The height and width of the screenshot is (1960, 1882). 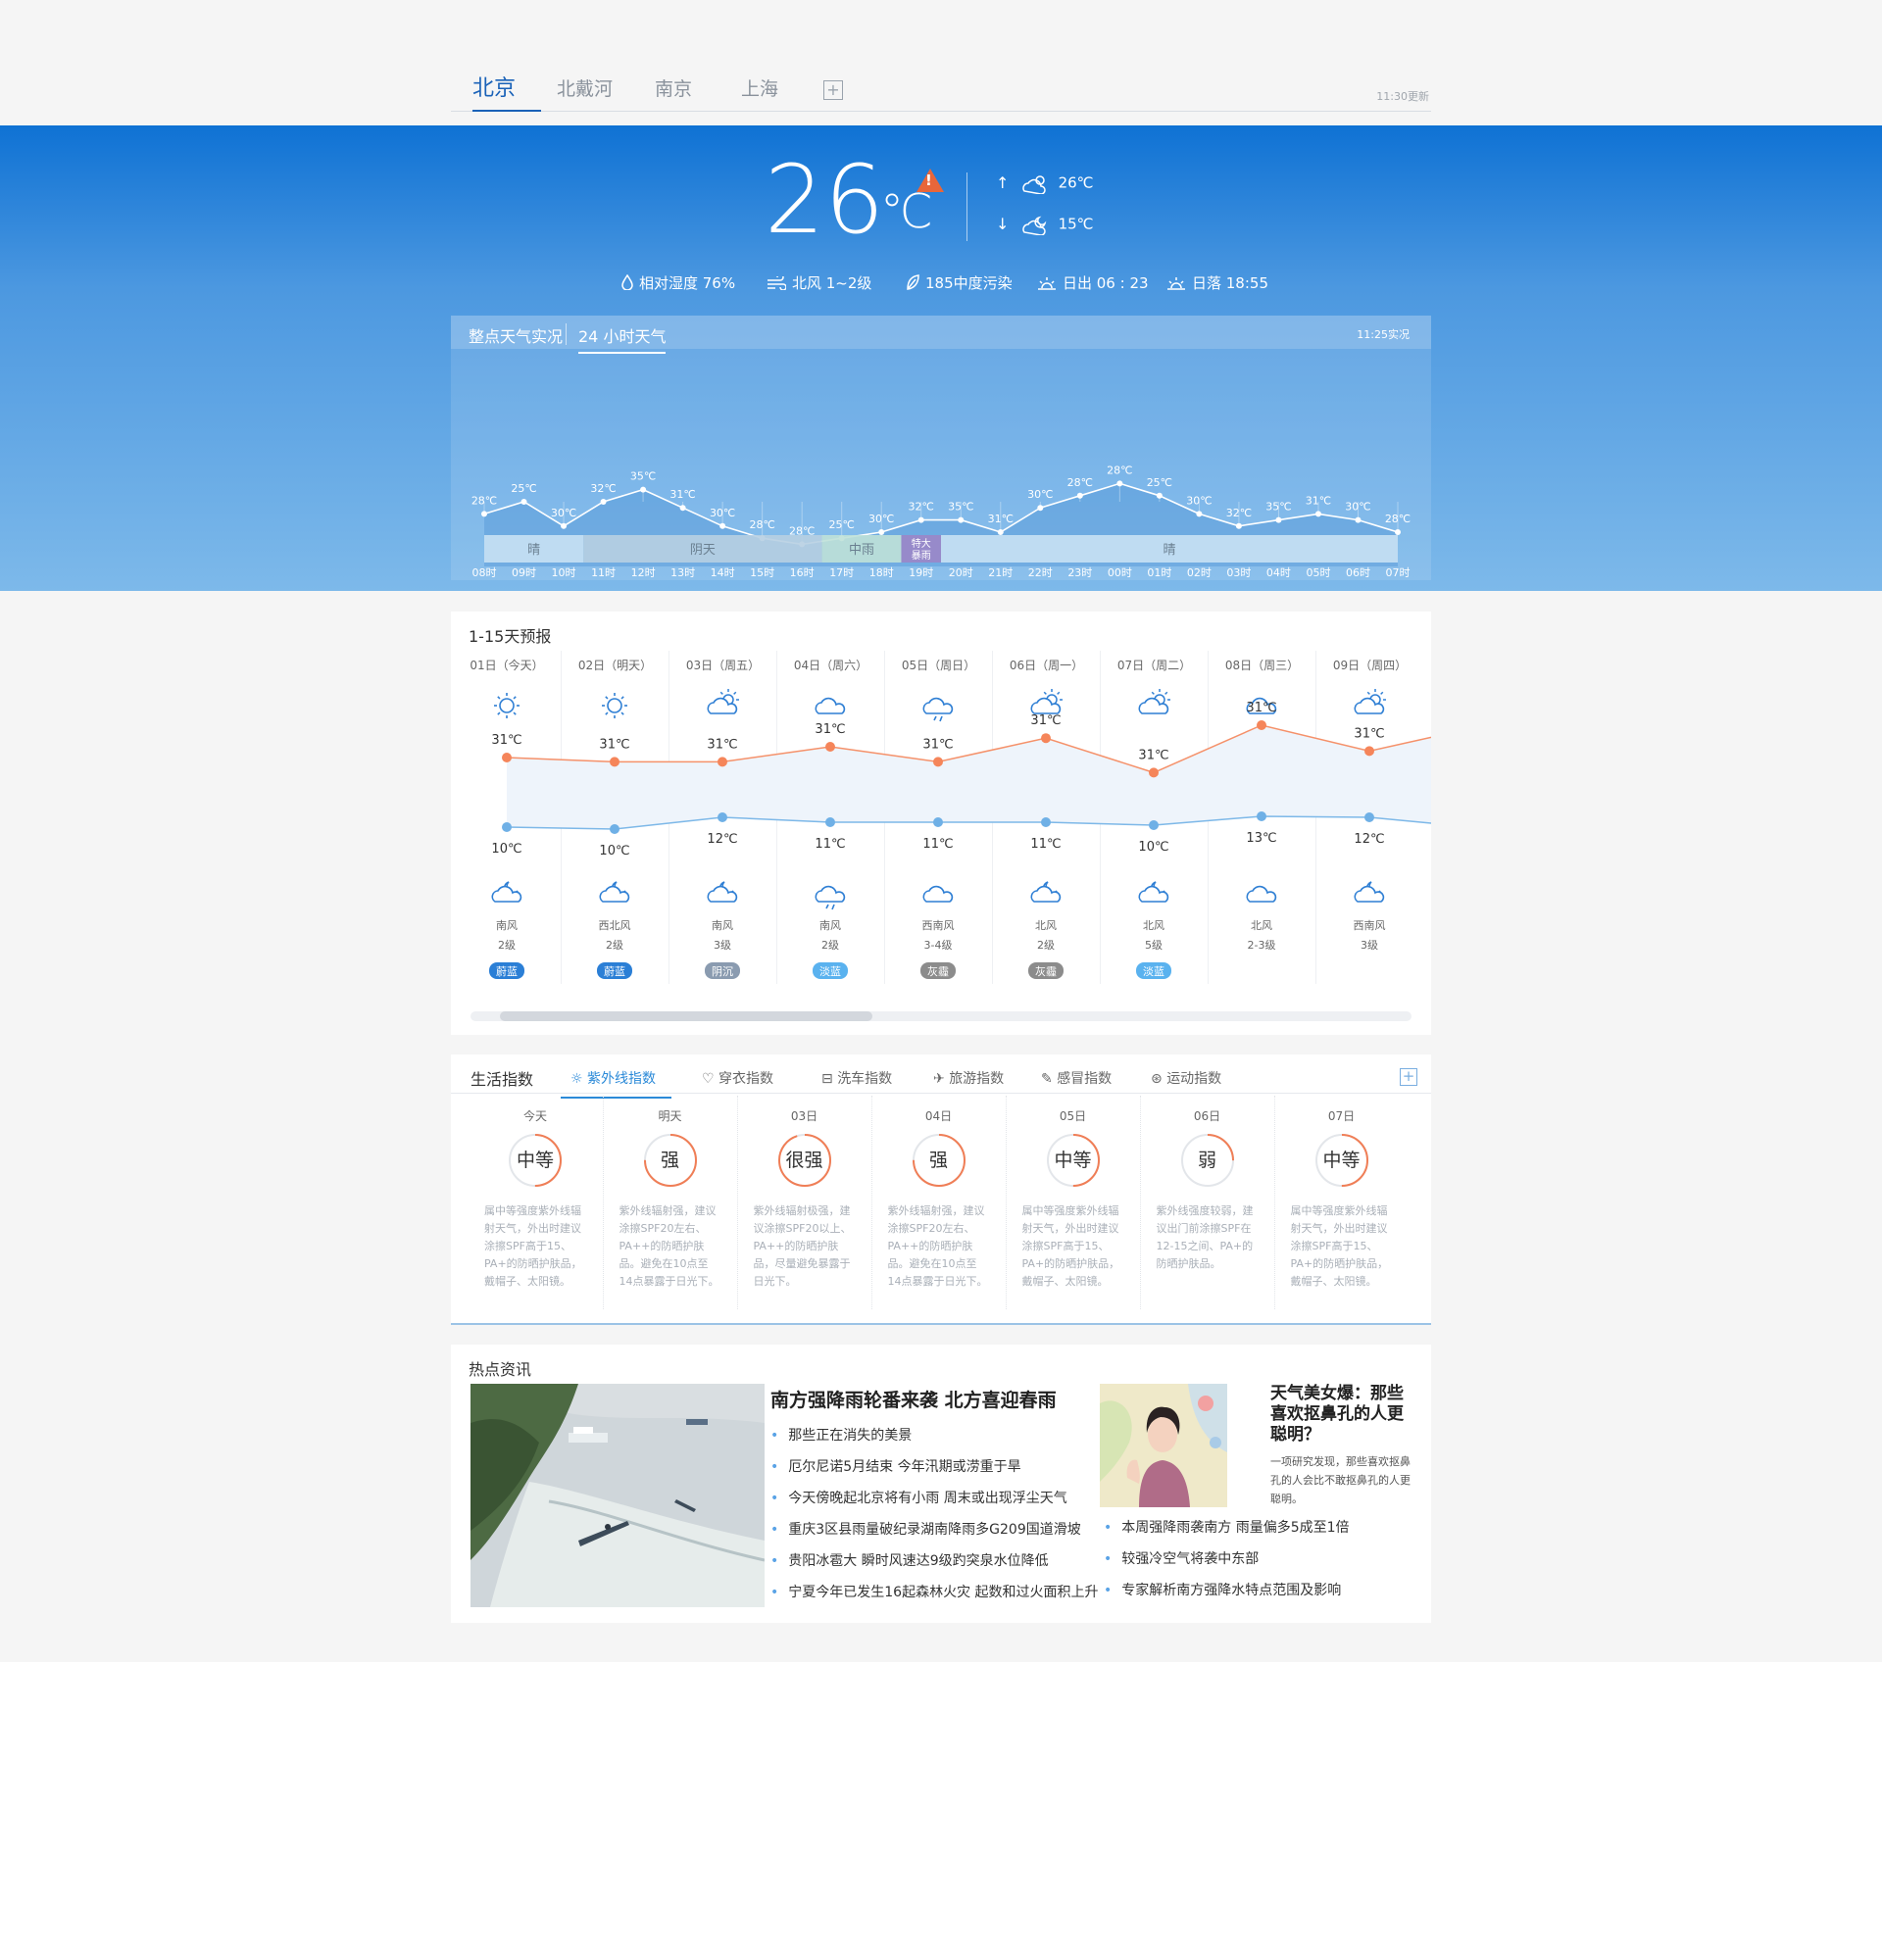 What do you see at coordinates (760, 92) in the screenshot?
I see `city-tab-shanghai: 上海` at bounding box center [760, 92].